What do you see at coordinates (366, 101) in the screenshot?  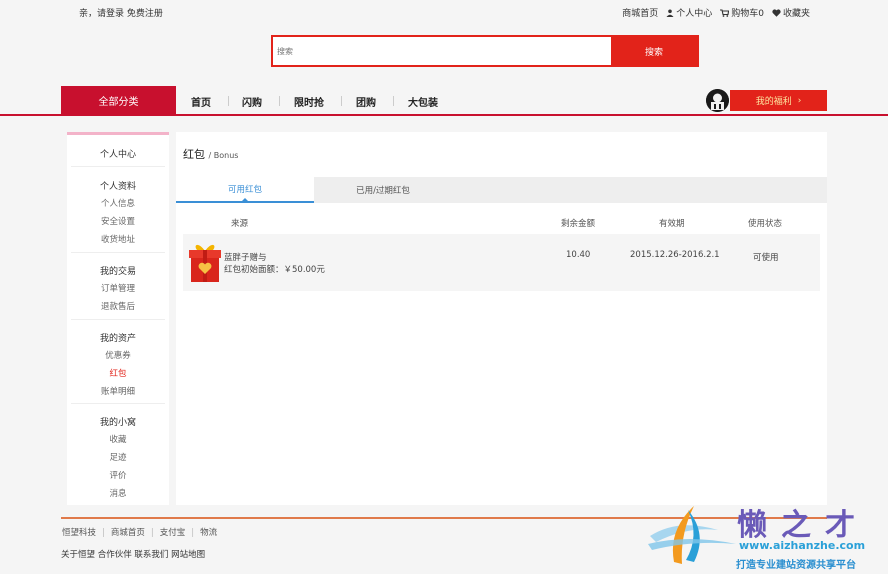 I see `nav-item-group-buy: 团购` at bounding box center [366, 101].